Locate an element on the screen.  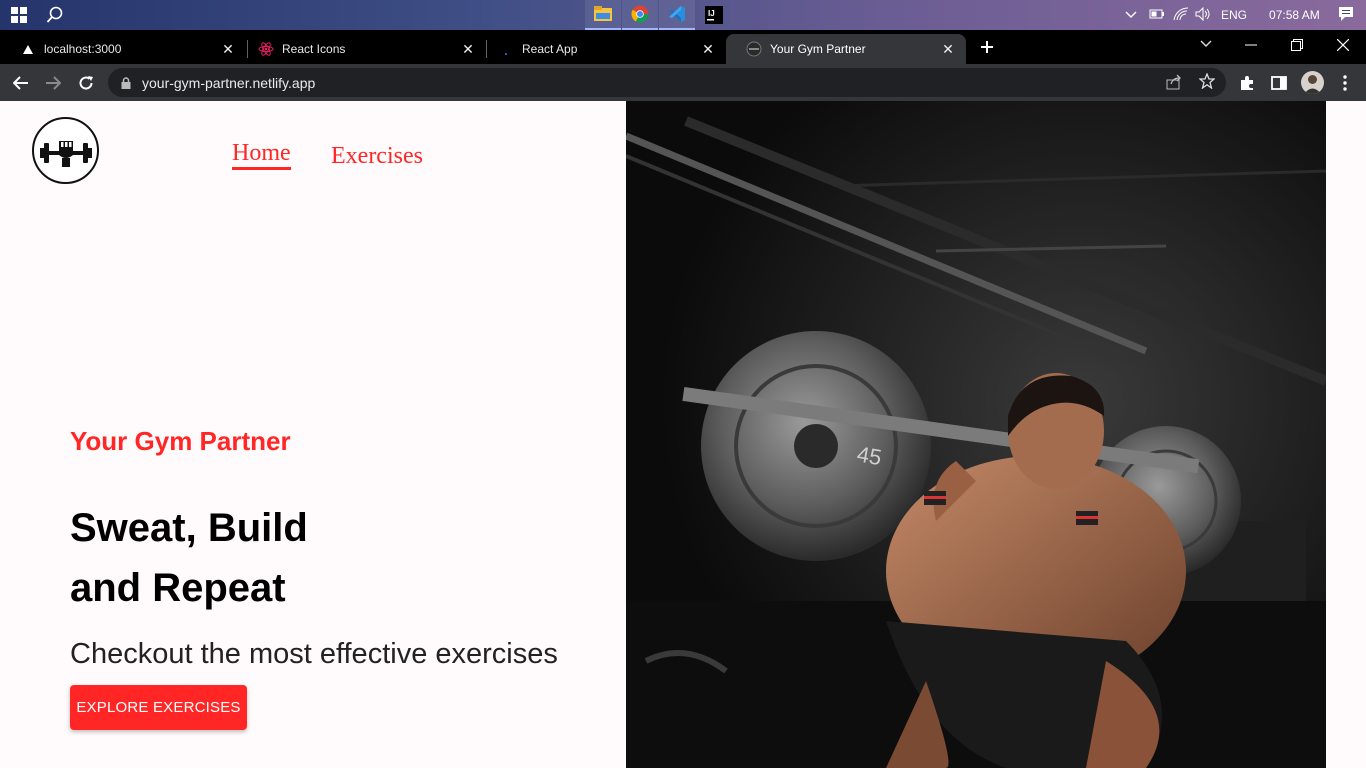
tab-title: React App is located at coordinates (550, 49).